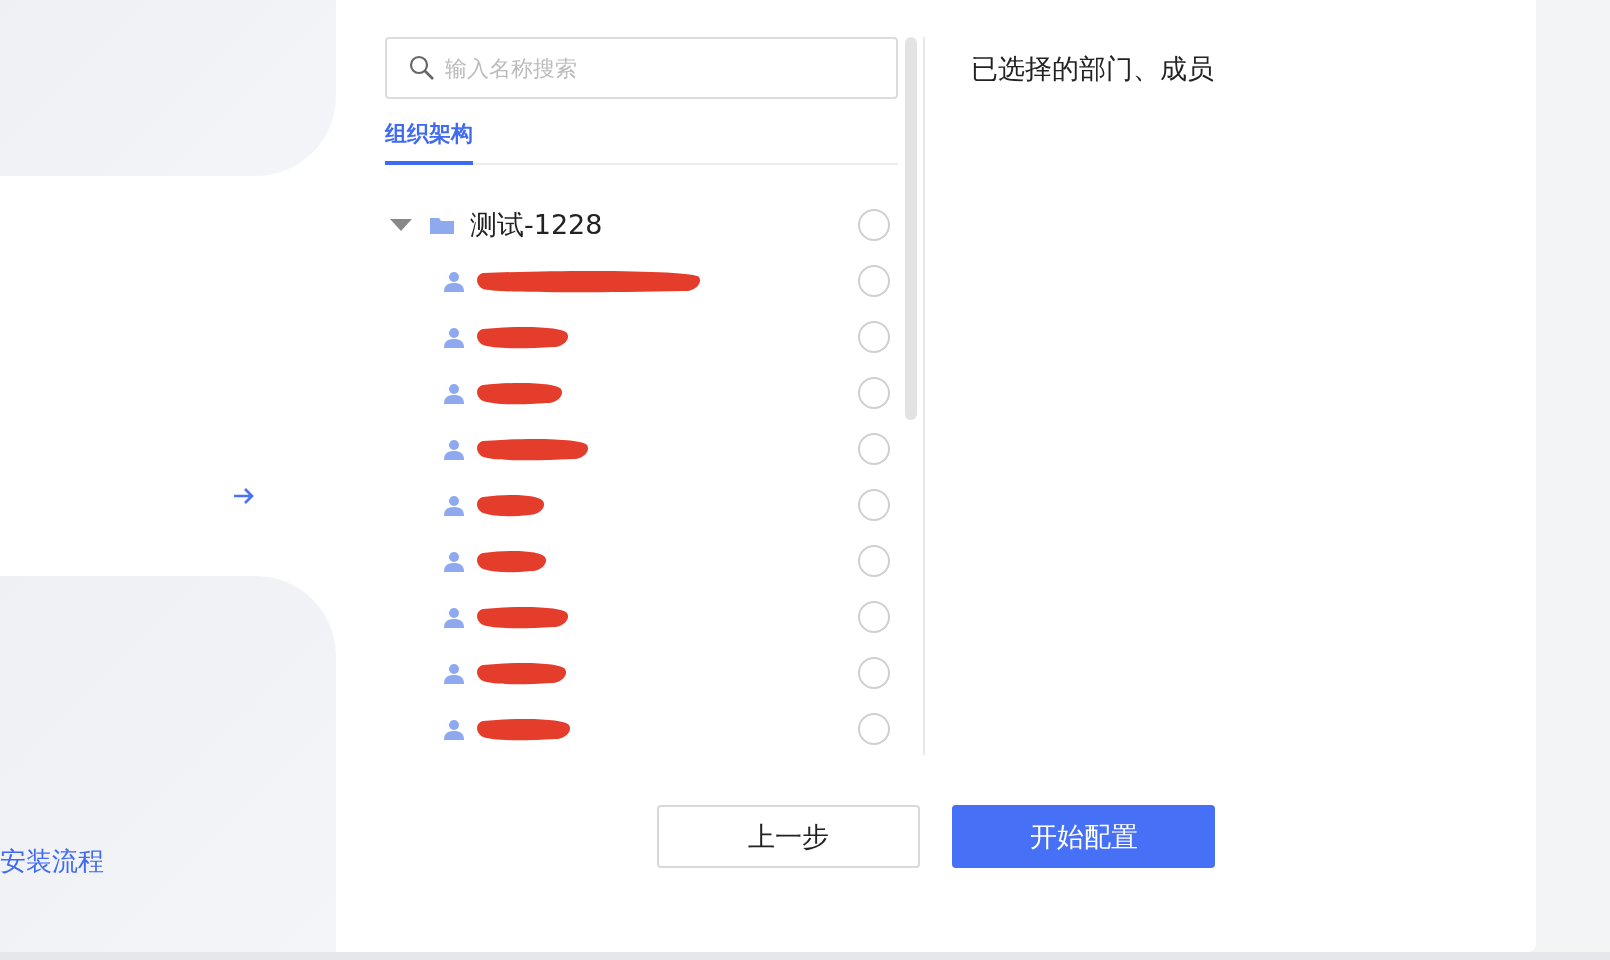  Describe the element at coordinates (537, 225) in the screenshot. I see `department-name: 测试-1228` at that location.